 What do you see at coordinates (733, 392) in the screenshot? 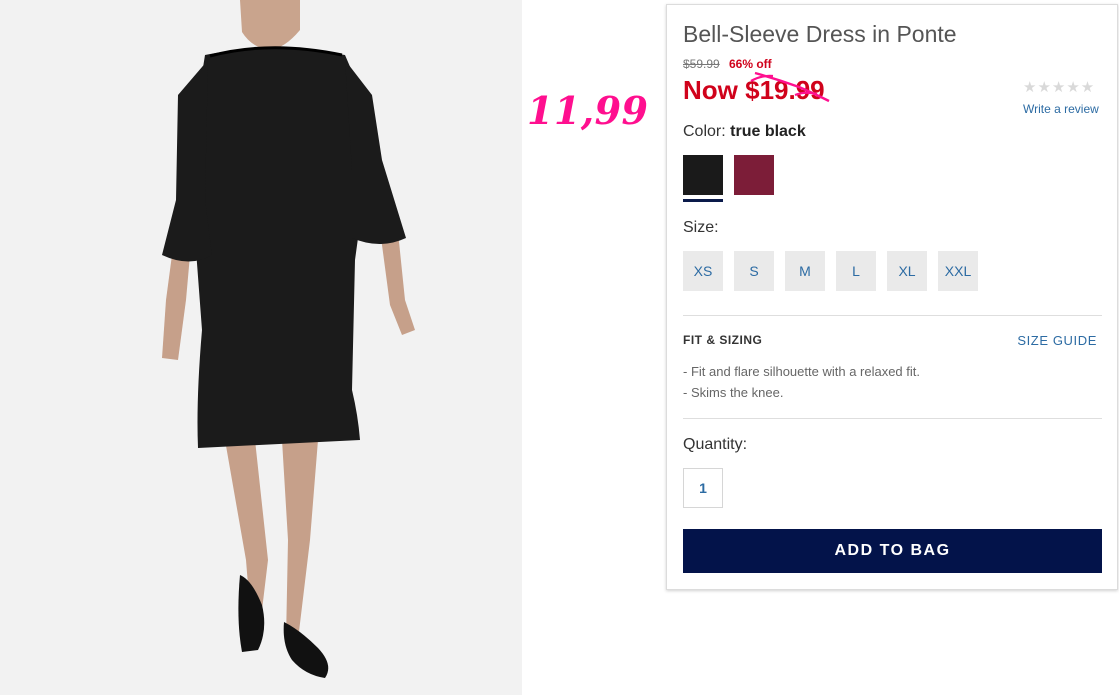
I see `fit-bullet: - Skims the knee.` at bounding box center [733, 392].